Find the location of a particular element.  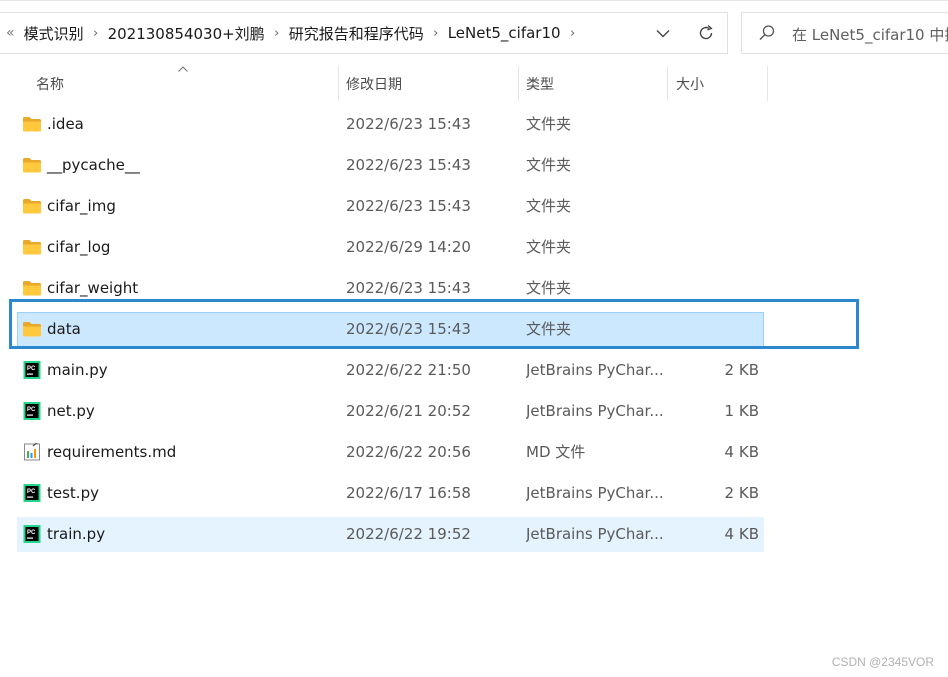

file-name: cifar_weight is located at coordinates (93, 288).